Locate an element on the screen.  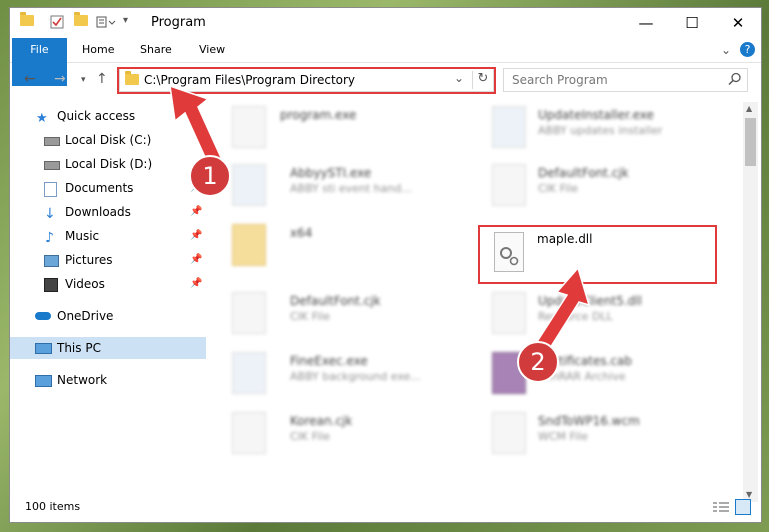
step-badge-1: 1 is located at coordinates (210, 176).